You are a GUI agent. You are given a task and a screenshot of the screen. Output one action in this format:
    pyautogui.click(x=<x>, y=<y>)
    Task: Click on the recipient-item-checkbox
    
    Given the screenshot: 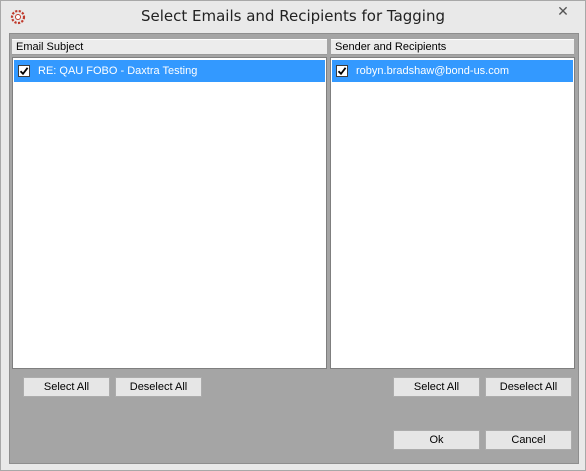 What is the action you would take?
    pyautogui.click(x=342, y=71)
    